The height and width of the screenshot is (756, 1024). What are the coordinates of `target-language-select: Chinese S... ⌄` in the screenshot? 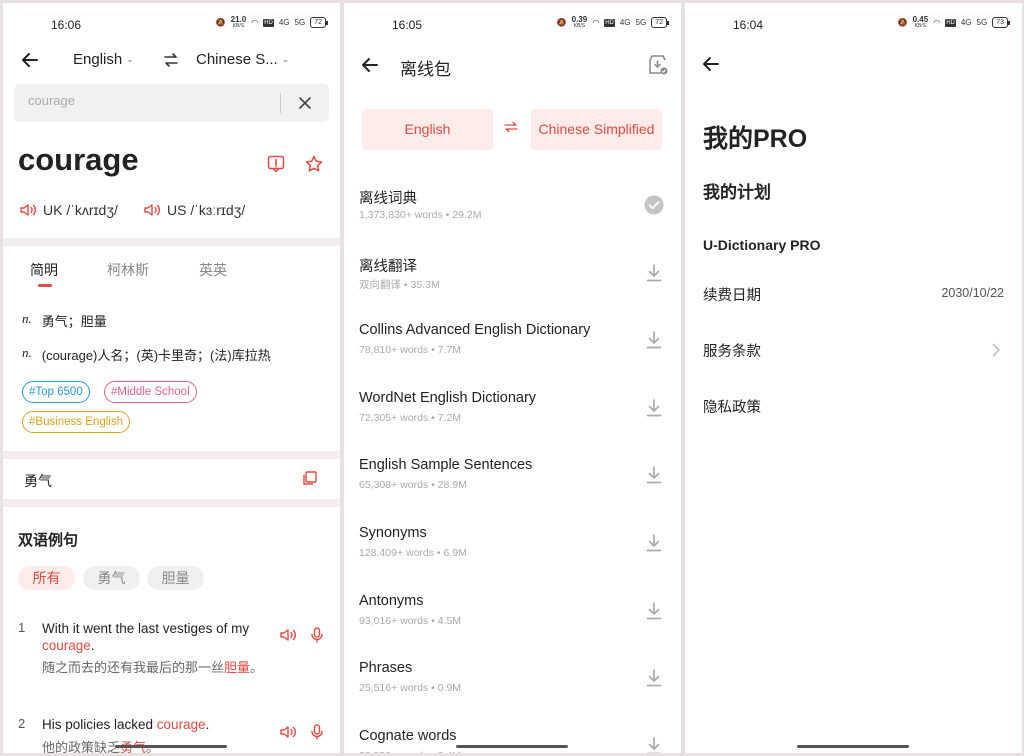 It's located at (242, 59).